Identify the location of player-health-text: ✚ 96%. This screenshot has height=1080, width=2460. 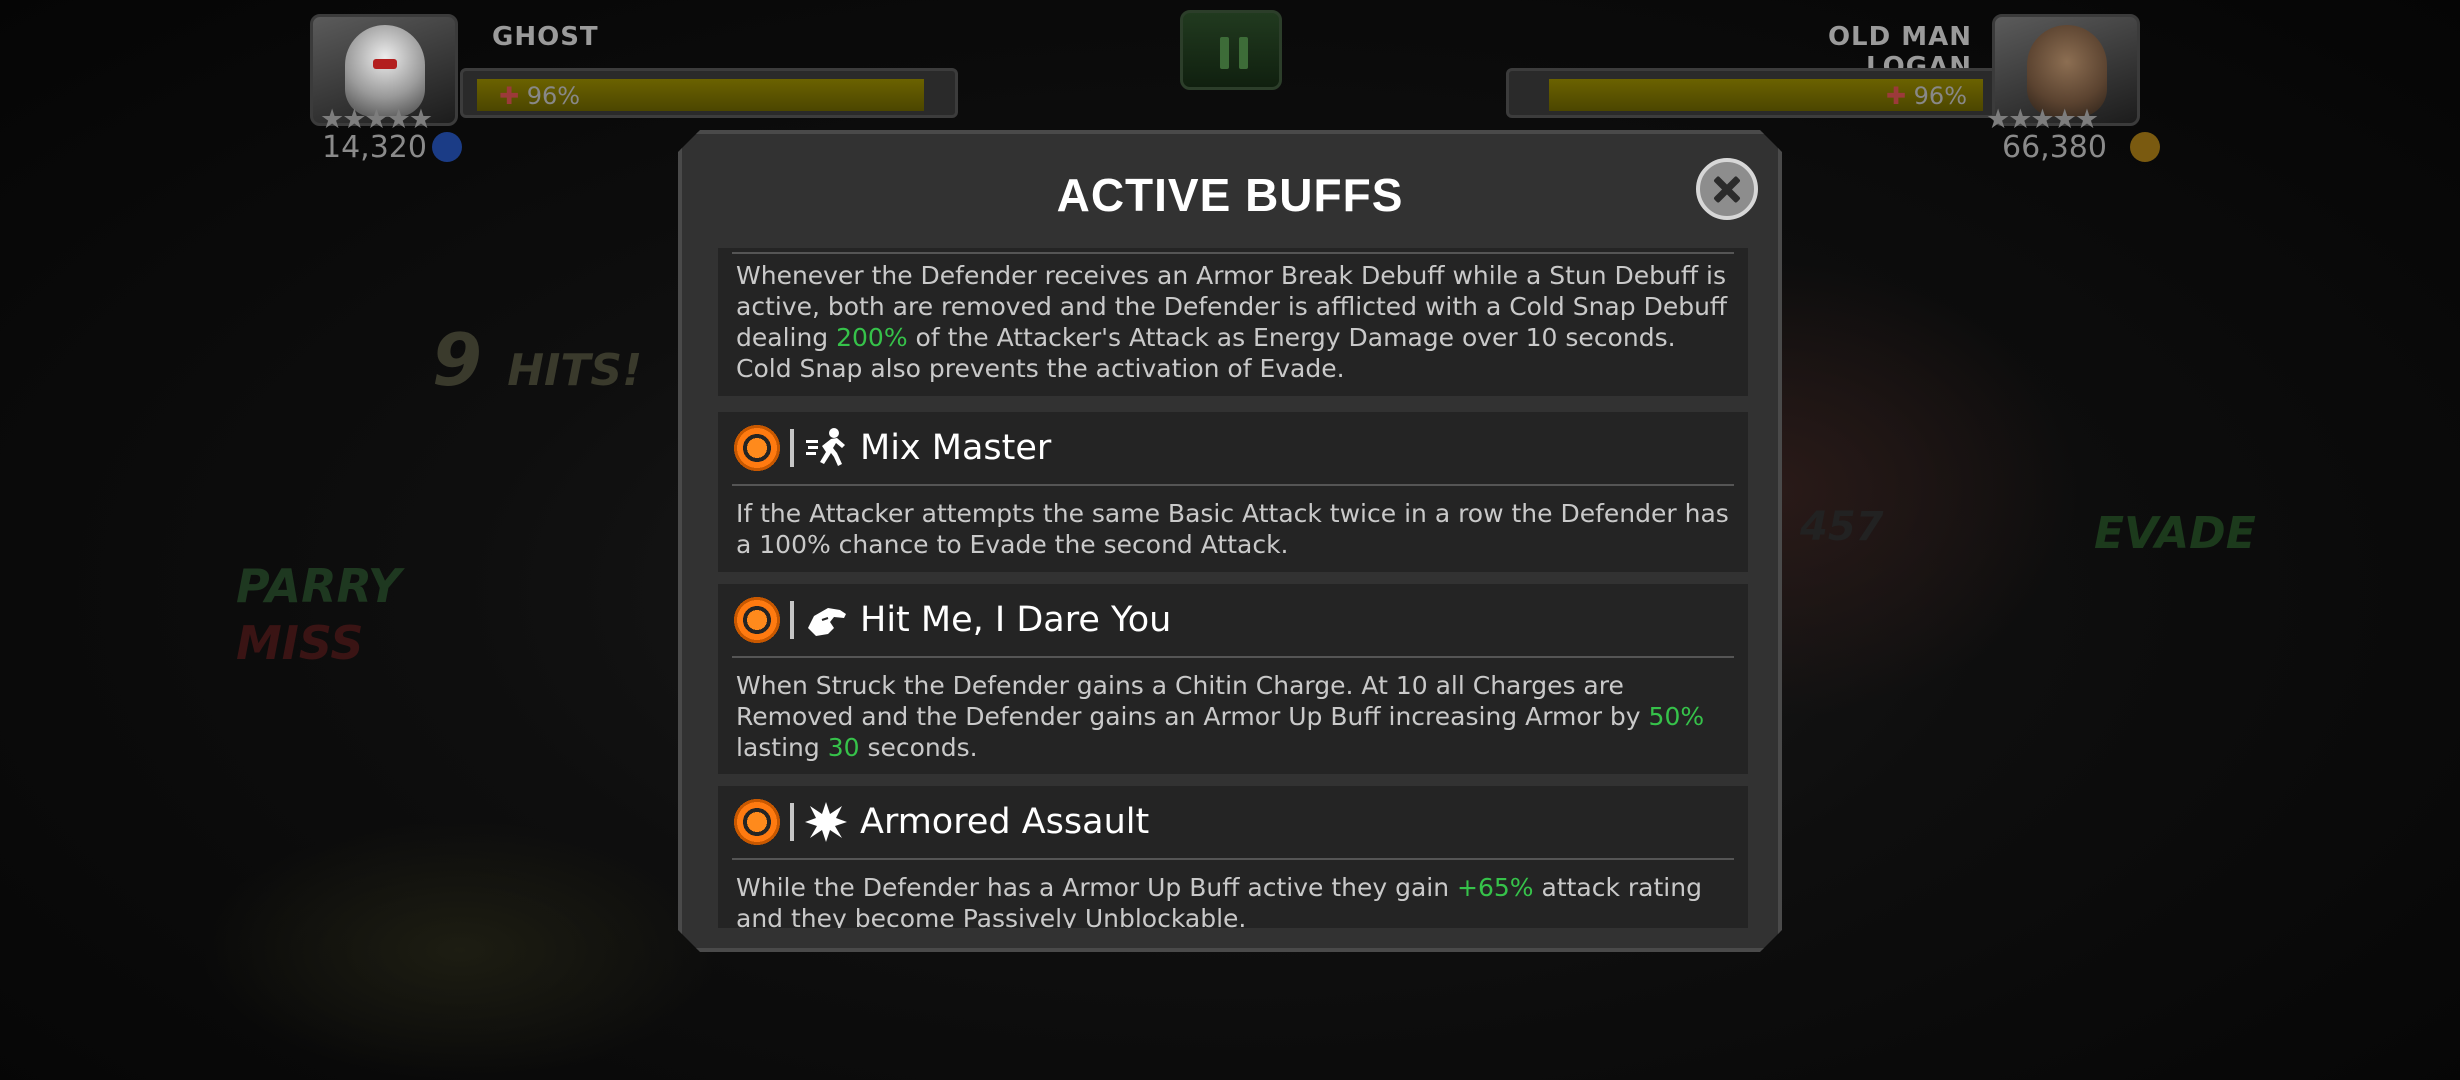
(540, 96).